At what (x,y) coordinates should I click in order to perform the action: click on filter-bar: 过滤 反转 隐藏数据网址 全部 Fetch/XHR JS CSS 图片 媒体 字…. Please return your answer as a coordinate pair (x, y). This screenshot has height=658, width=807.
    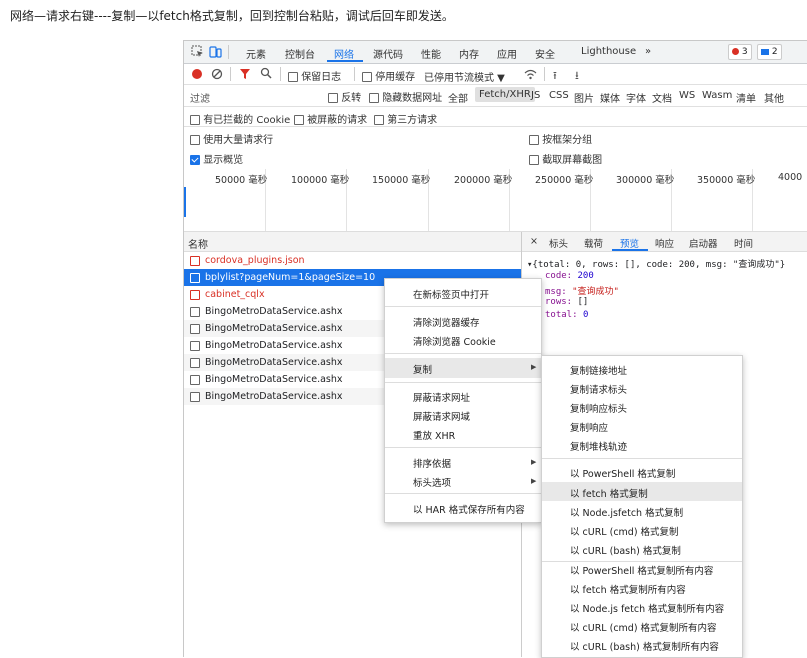
    Looking at the image, I should click on (495, 96).